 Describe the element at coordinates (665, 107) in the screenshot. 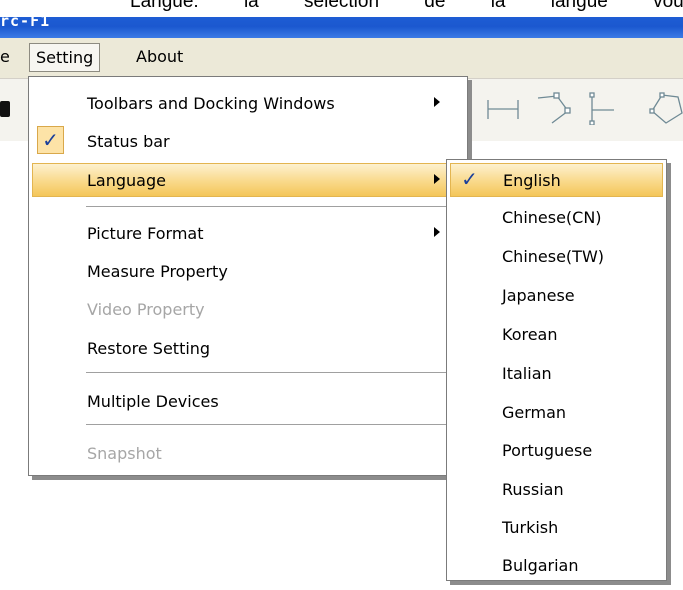

I see `polygon-icon` at that location.